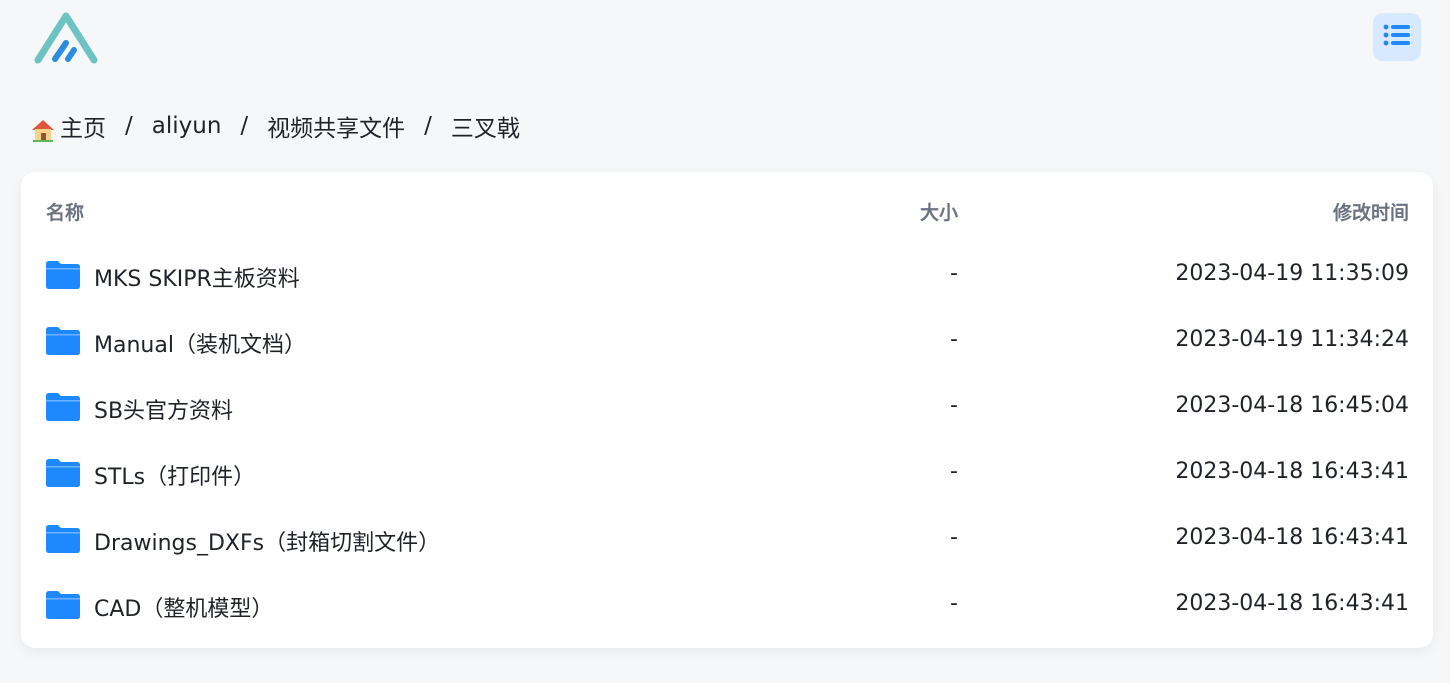 The image size is (1450, 683). Describe the element at coordinates (187, 126) in the screenshot. I see `breadcrumb-aliyun: aliyun` at that location.